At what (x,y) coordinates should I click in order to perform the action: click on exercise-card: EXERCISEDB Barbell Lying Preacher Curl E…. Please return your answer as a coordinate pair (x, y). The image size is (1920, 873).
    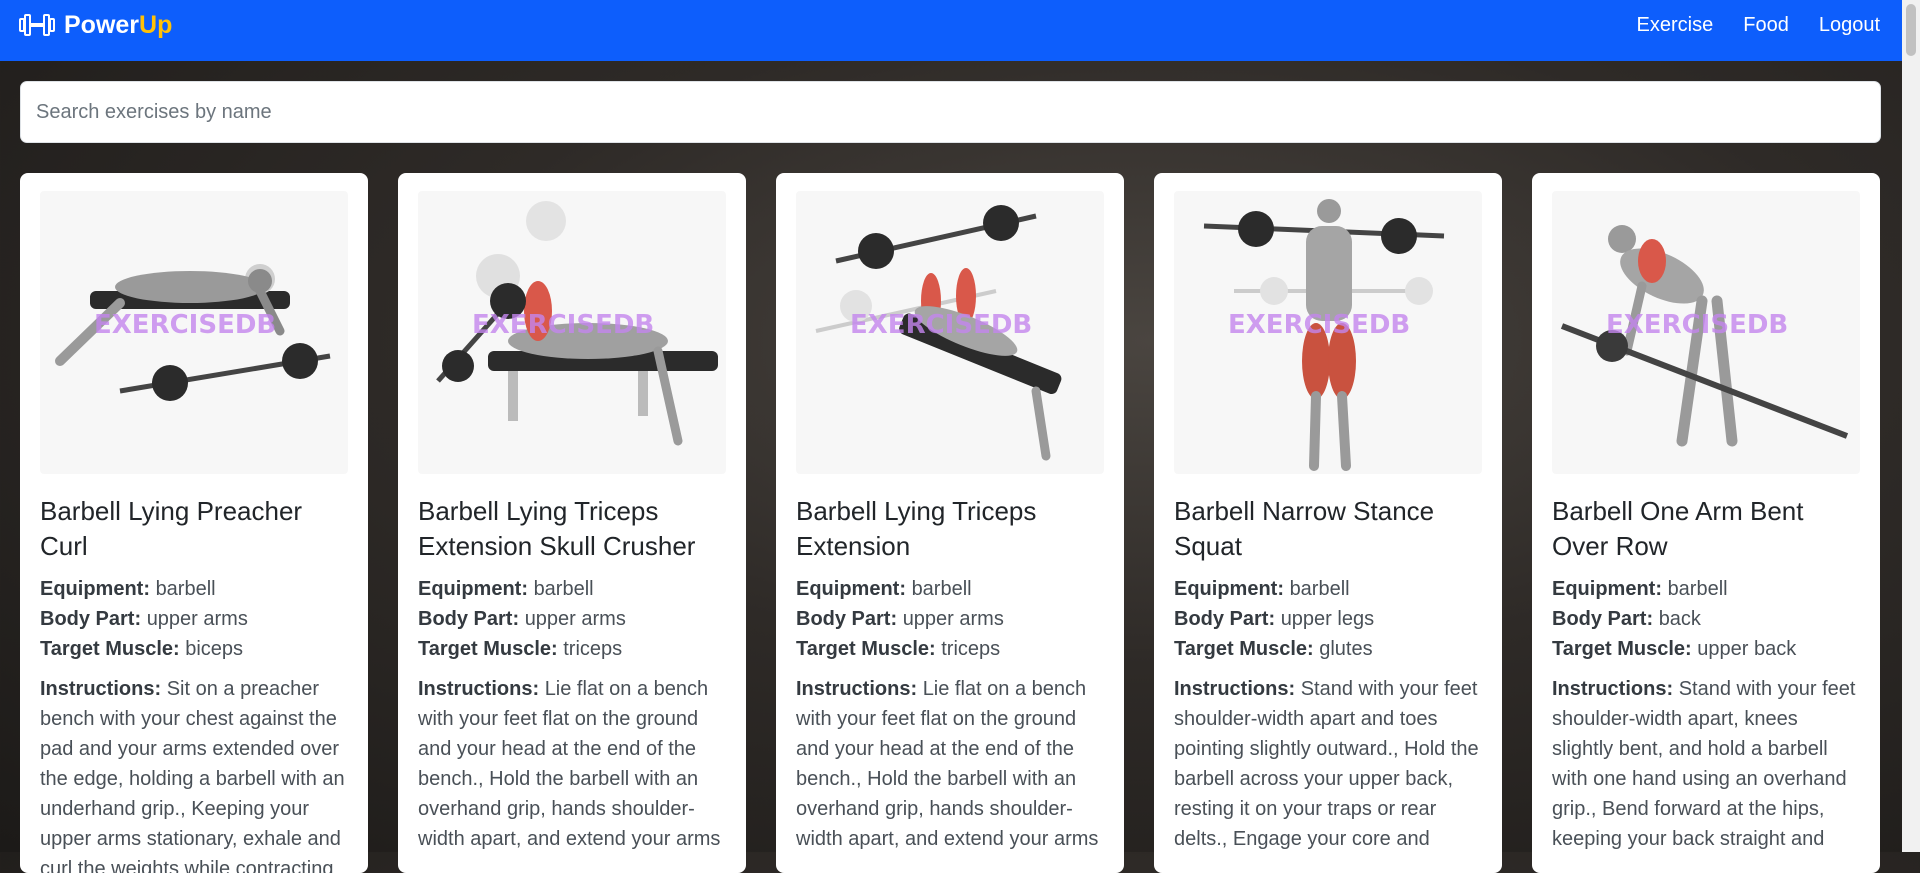
    Looking at the image, I should click on (194, 523).